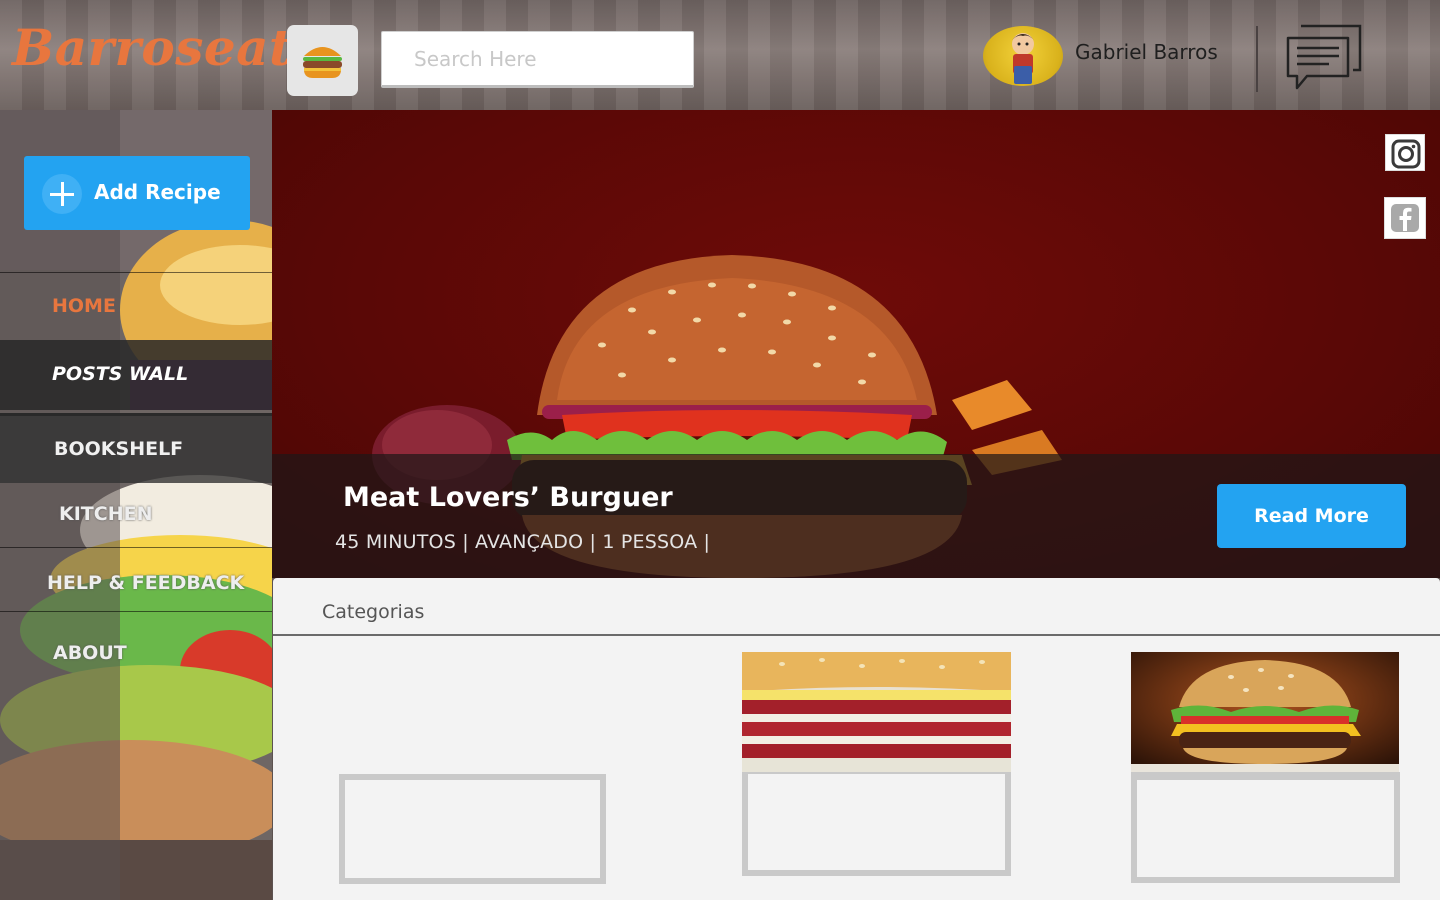  I want to click on burger-icon, so click(322, 62).